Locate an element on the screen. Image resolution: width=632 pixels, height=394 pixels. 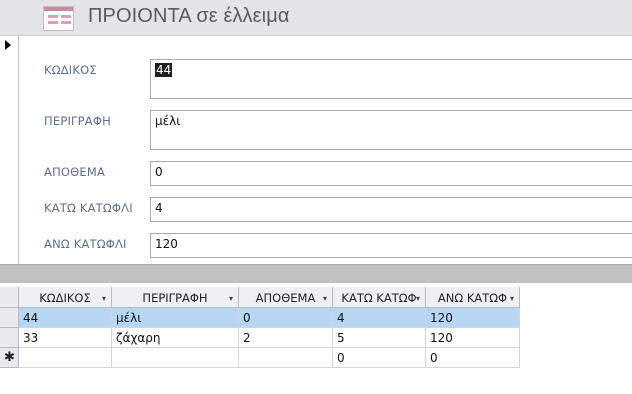
new-record-row: ✱ 0 0 is located at coordinates (260, 358).